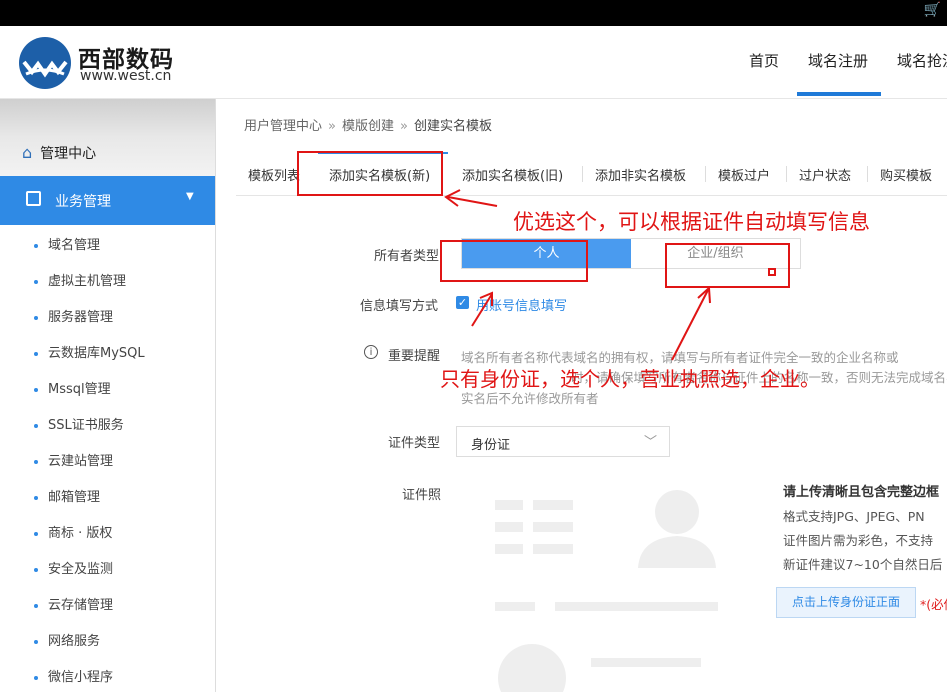 The width and height of the screenshot is (947, 692). I want to click on annotation-arrows, so click(577, 275).